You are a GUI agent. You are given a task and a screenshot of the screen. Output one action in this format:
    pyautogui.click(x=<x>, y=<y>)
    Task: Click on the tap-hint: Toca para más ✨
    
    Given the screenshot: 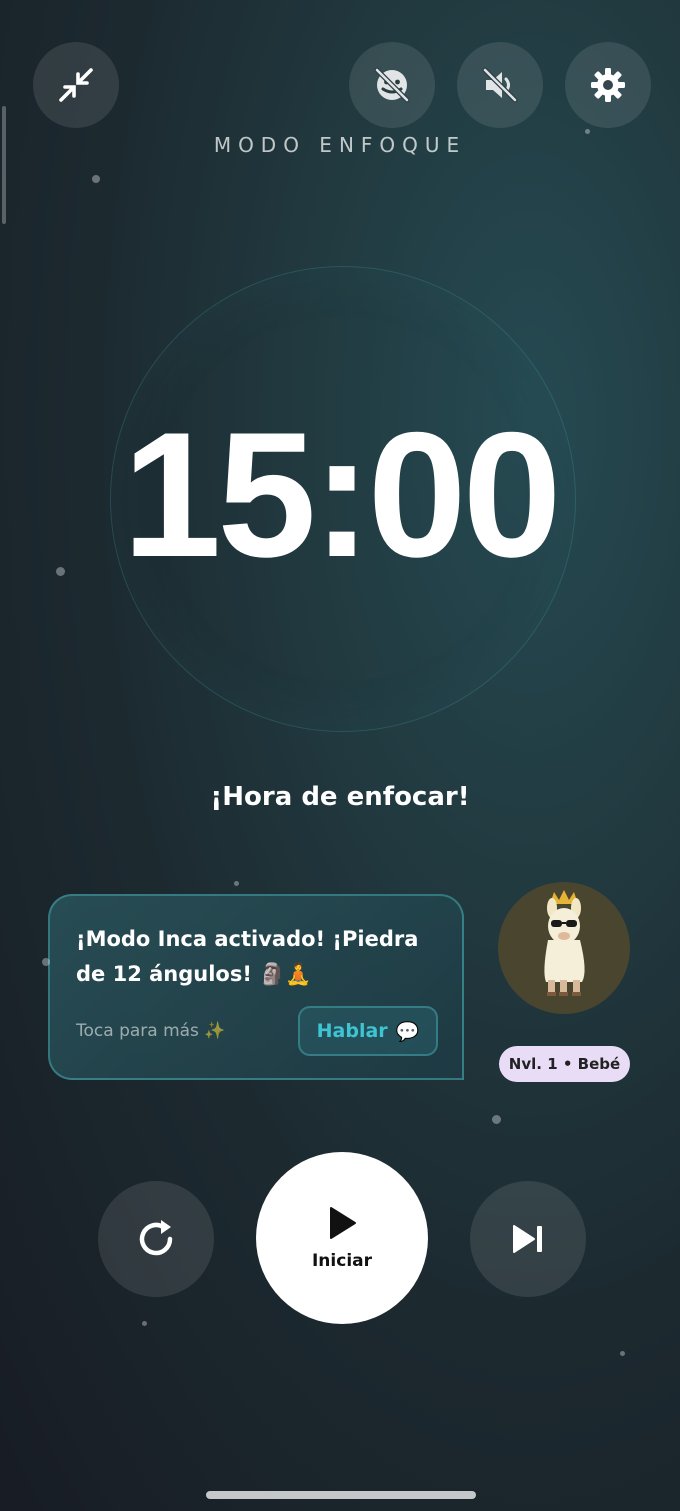 What is the action you would take?
    pyautogui.click(x=151, y=1031)
    